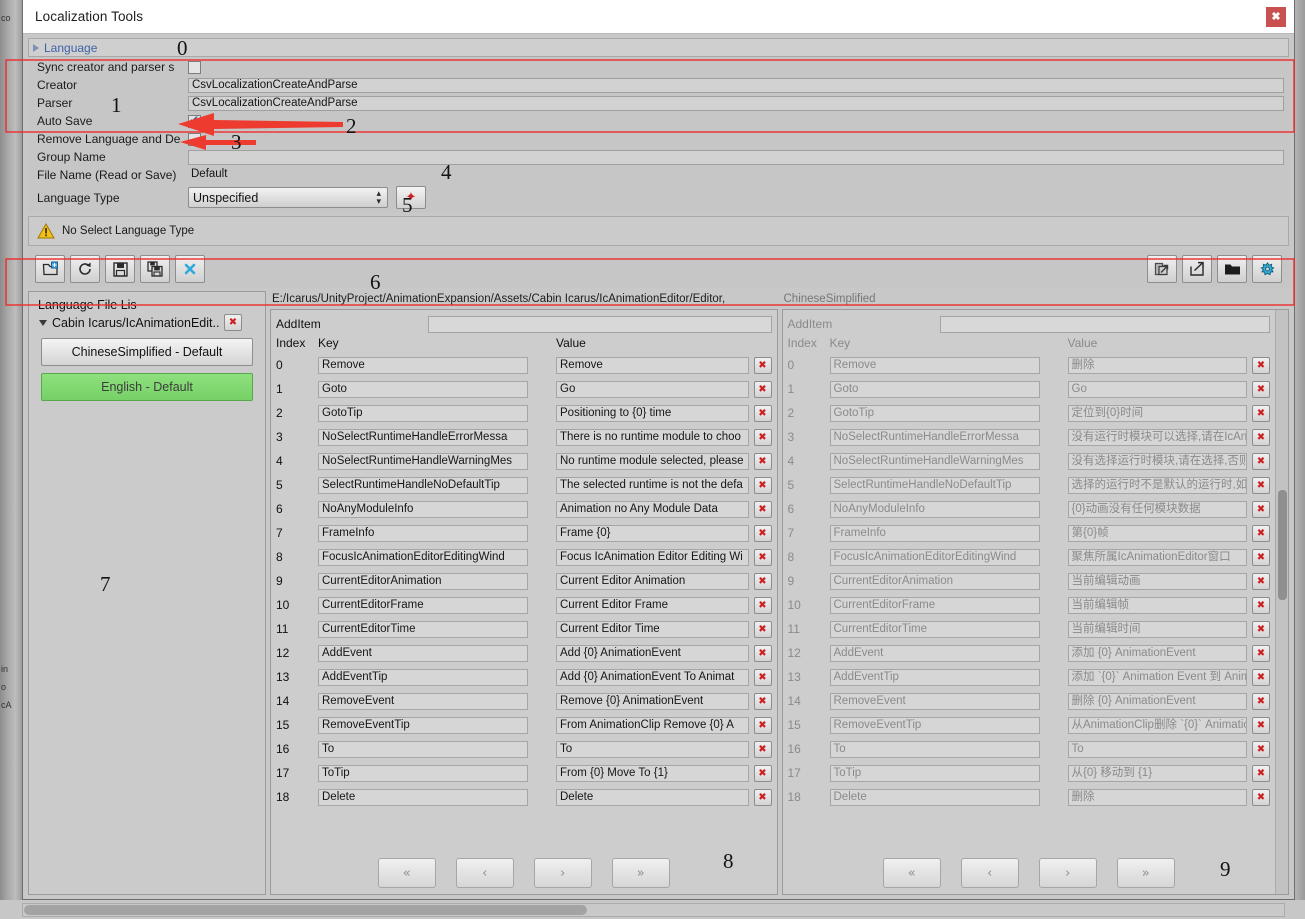 The width and height of the screenshot is (1305, 919). I want to click on page-first-button: «, so click(911, 873).